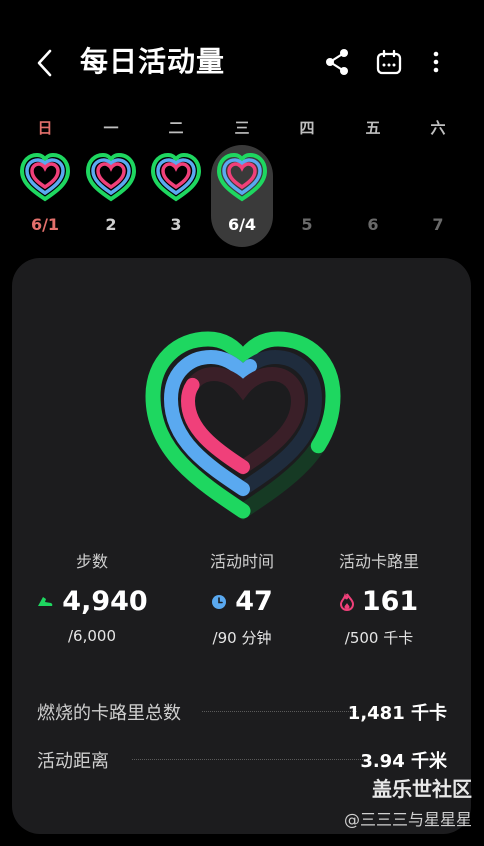  What do you see at coordinates (92, 636) in the screenshot?
I see `steps-goal: /6,000` at bounding box center [92, 636].